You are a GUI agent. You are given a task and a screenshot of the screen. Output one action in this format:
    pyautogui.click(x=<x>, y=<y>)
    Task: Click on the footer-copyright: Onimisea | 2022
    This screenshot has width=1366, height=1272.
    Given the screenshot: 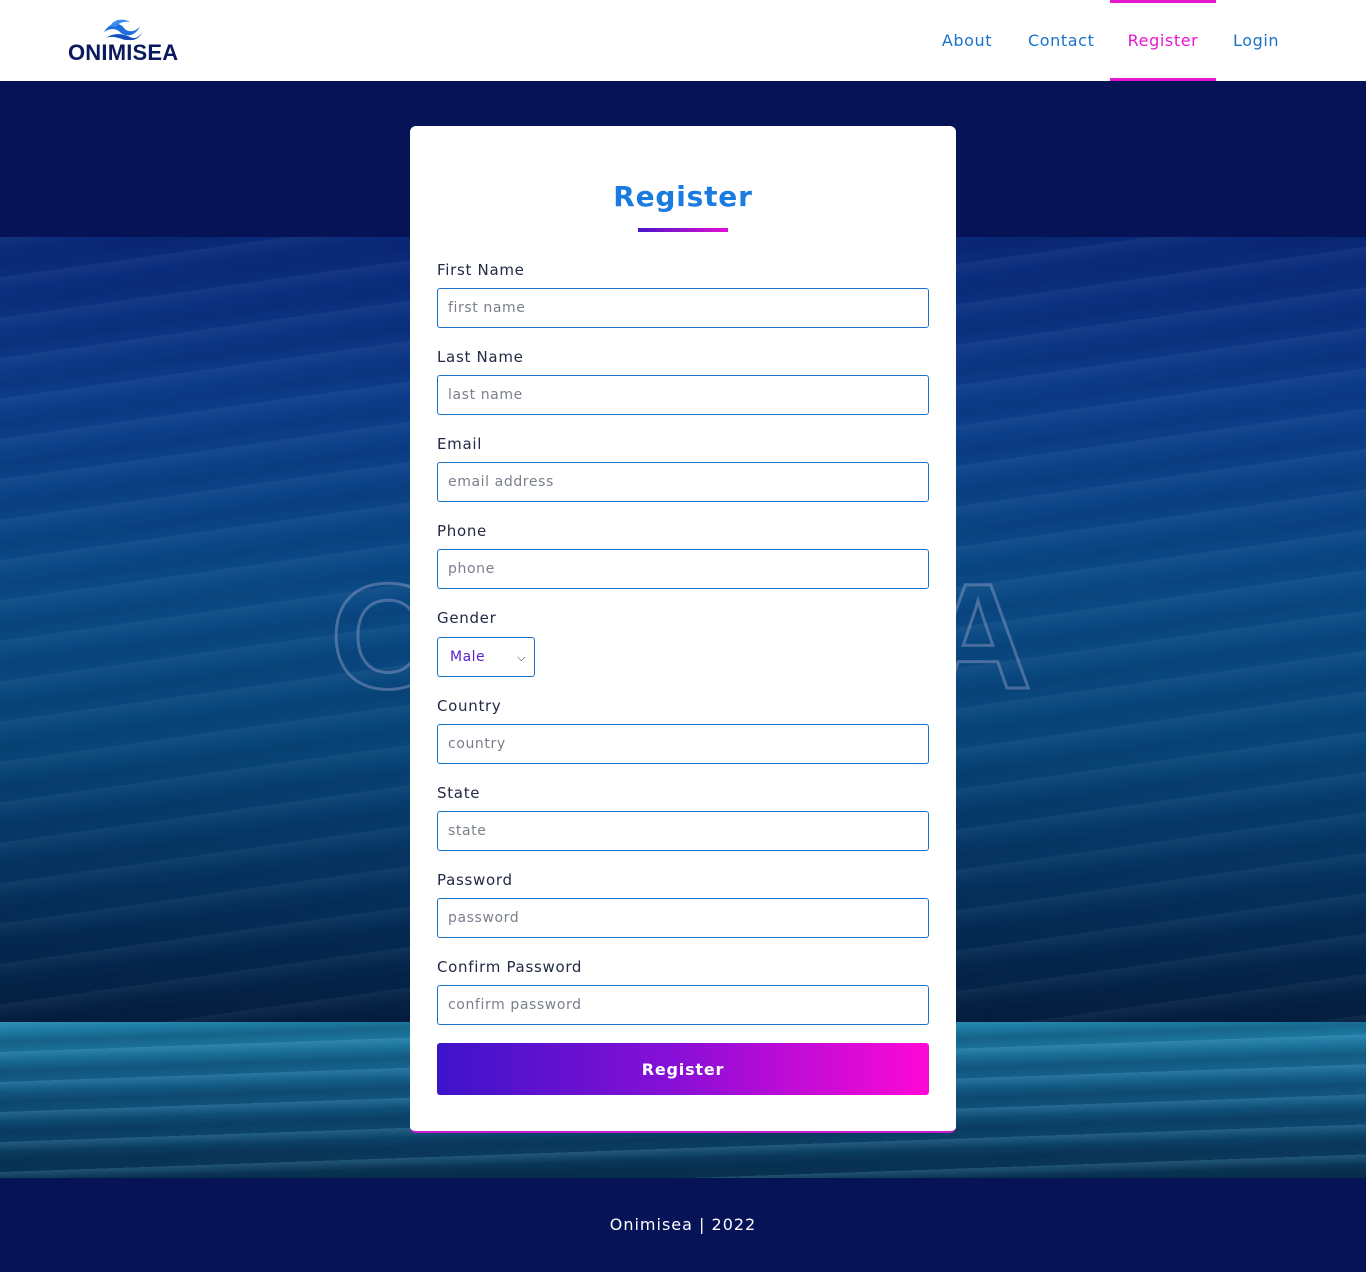 What is the action you would take?
    pyautogui.click(x=683, y=1224)
    